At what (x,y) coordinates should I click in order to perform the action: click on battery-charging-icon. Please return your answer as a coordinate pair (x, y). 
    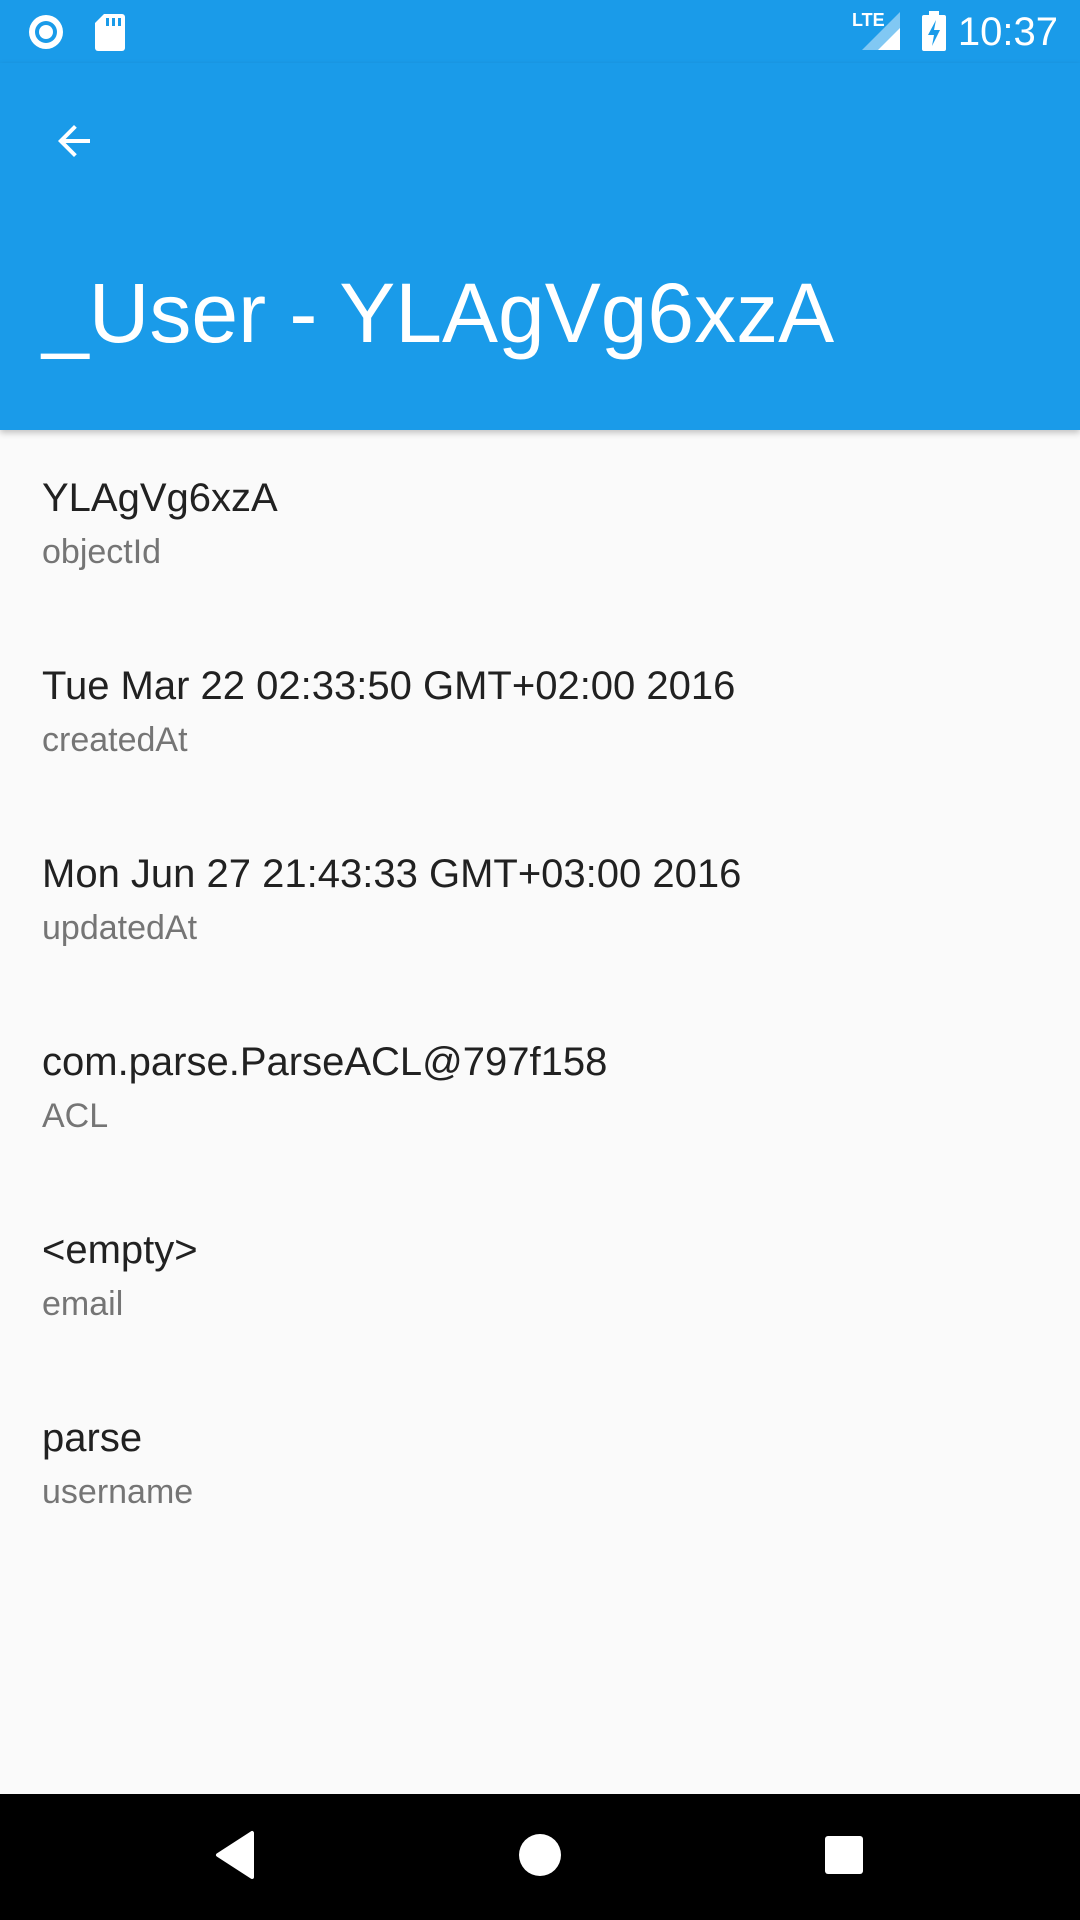
    Looking at the image, I should click on (934, 33).